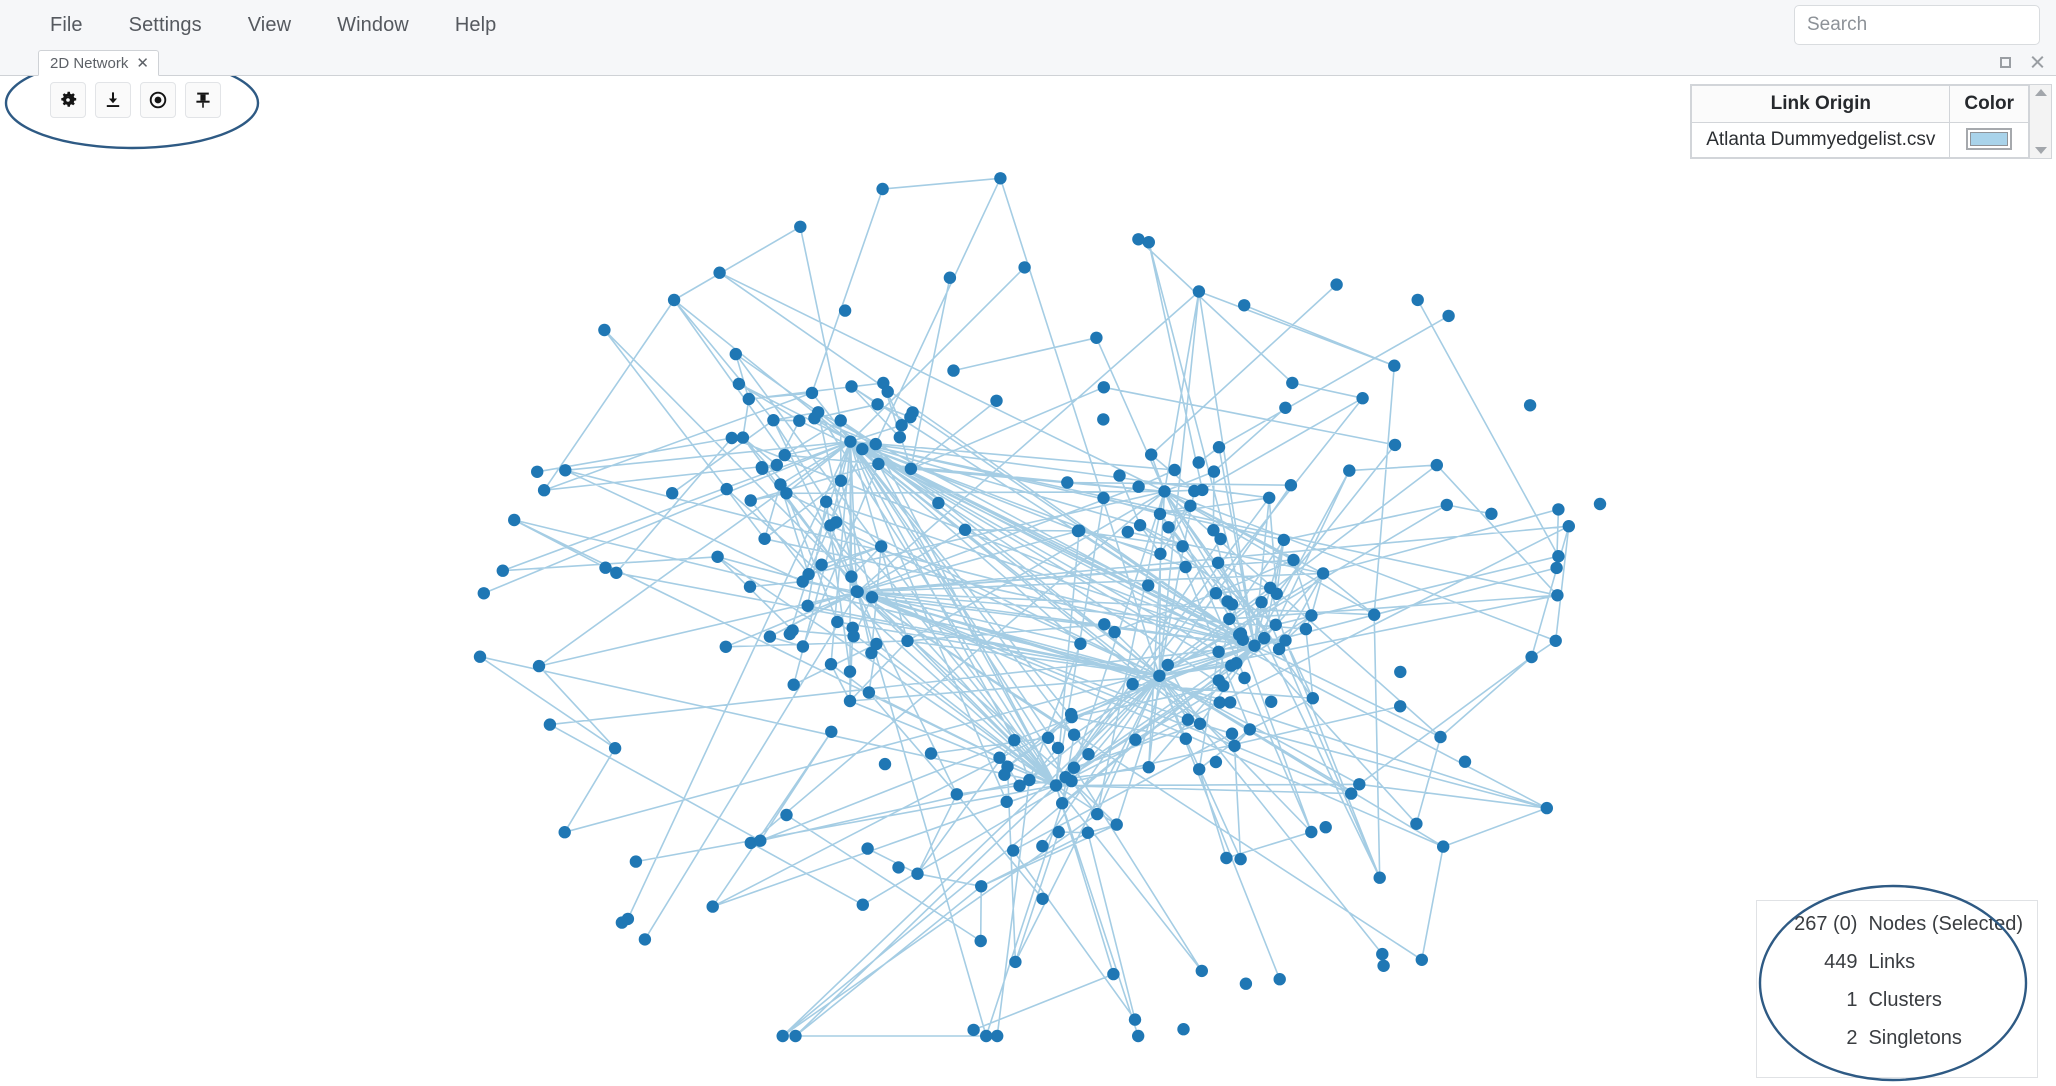 This screenshot has height=1086, width=2056. What do you see at coordinates (1860, 140) in the screenshot?
I see `table-row: Atlanta Dummyedgelist.csv` at bounding box center [1860, 140].